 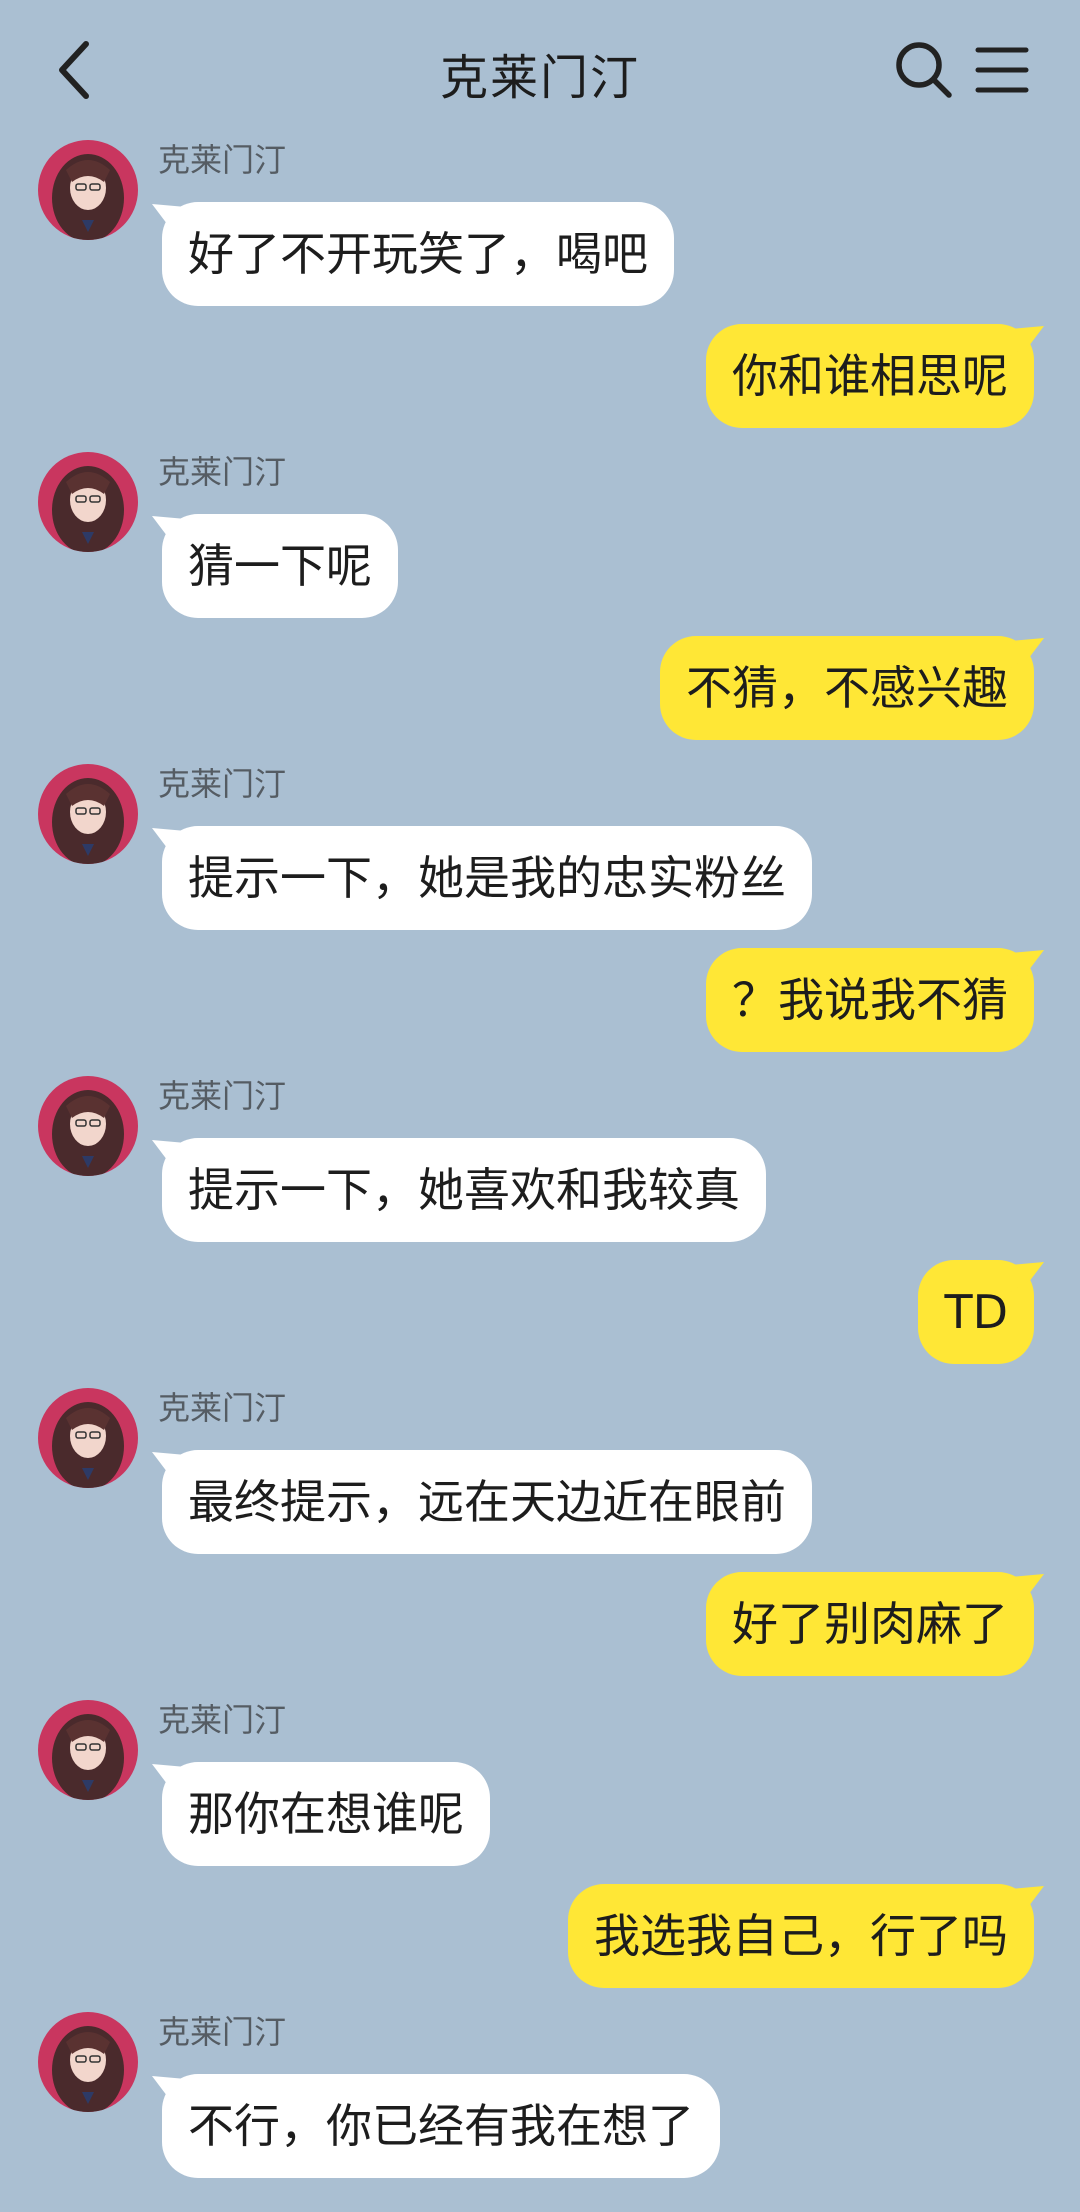 I want to click on incoming-message: 克莱门汀 不行，你已经有我在想了, so click(x=540, y=2112).